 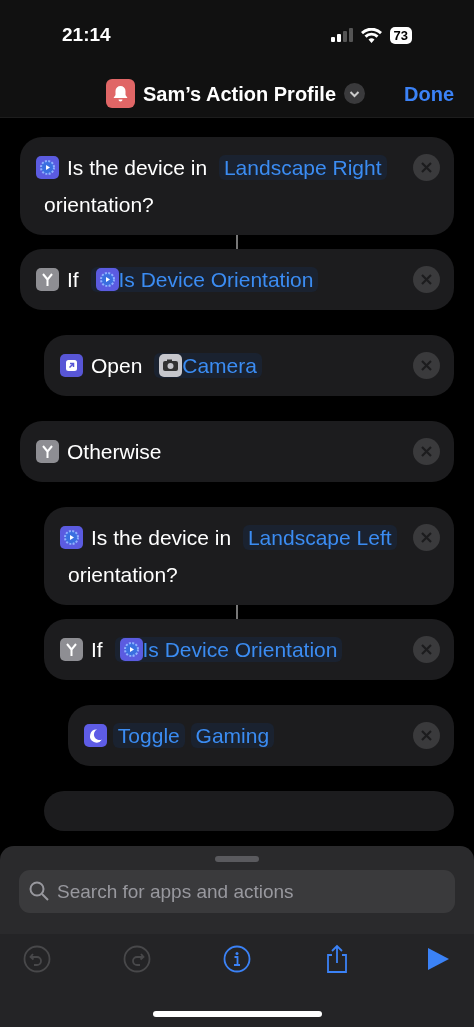 I want to click on variable-token: Camera, so click(x=208, y=365).